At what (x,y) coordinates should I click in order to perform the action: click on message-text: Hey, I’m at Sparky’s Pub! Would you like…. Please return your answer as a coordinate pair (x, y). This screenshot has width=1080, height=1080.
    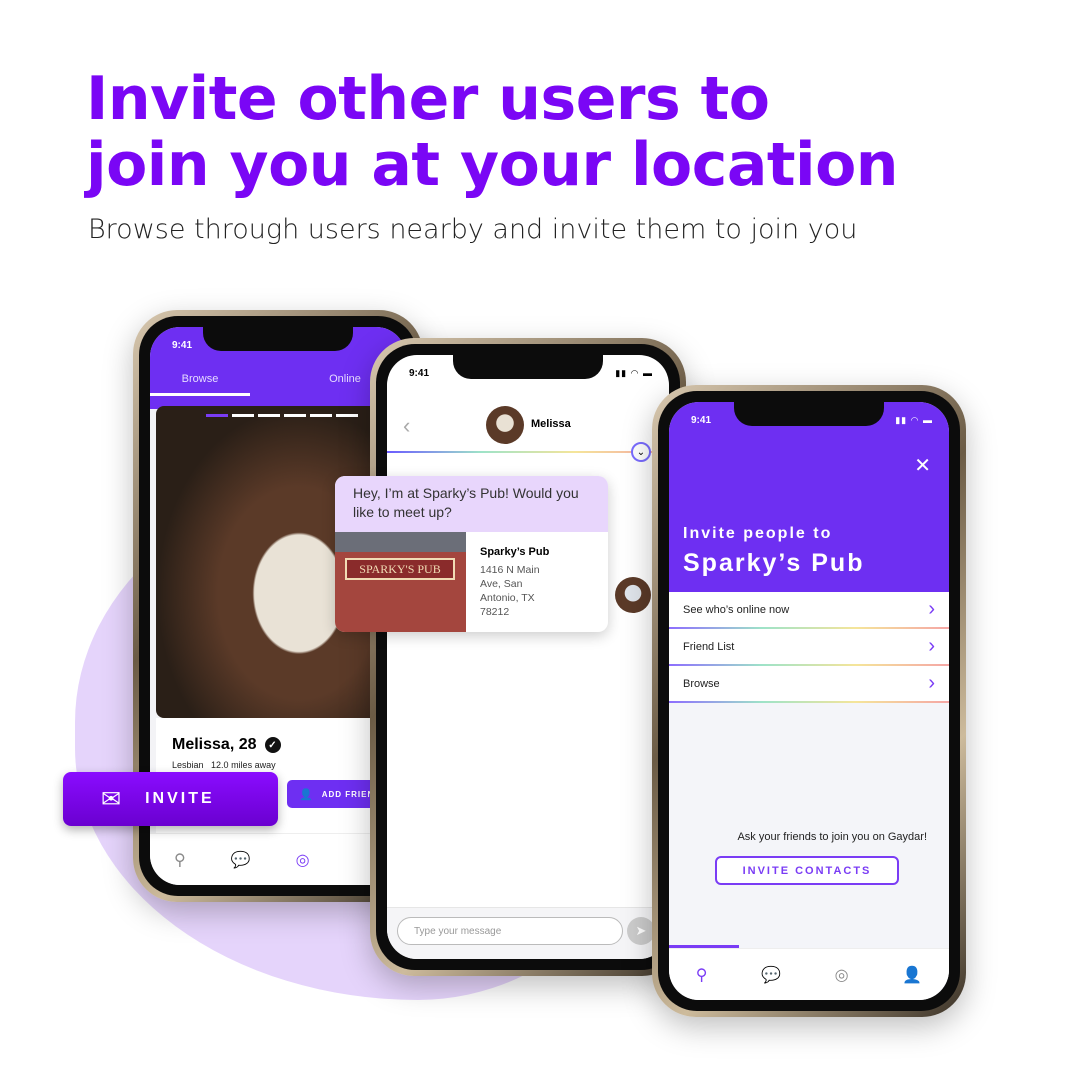
    Looking at the image, I should click on (471, 504).